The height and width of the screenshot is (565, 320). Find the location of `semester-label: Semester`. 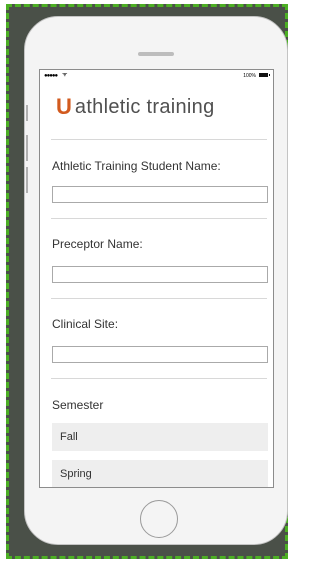

semester-label: Semester is located at coordinates (78, 405).